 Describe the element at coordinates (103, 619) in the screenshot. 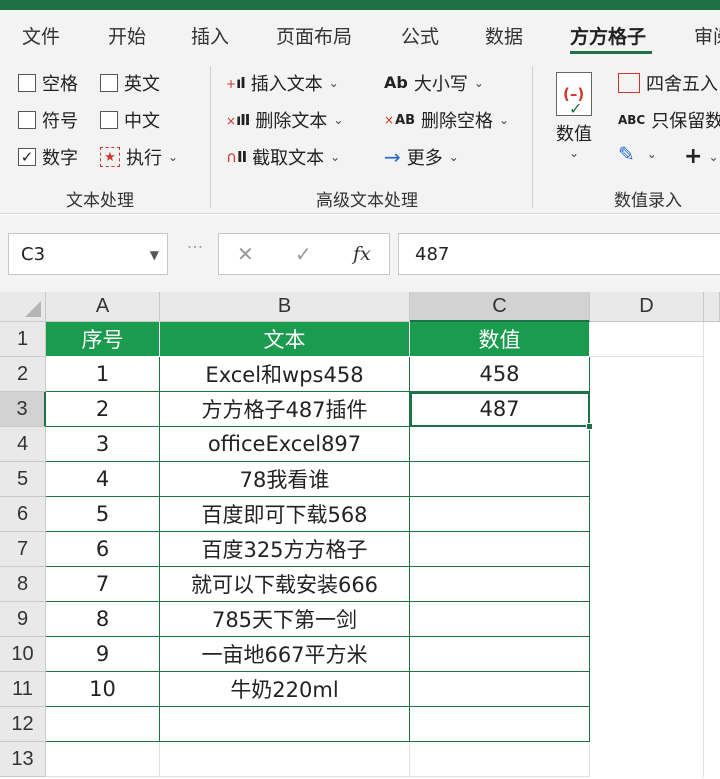

I see `cell-no: 8` at that location.